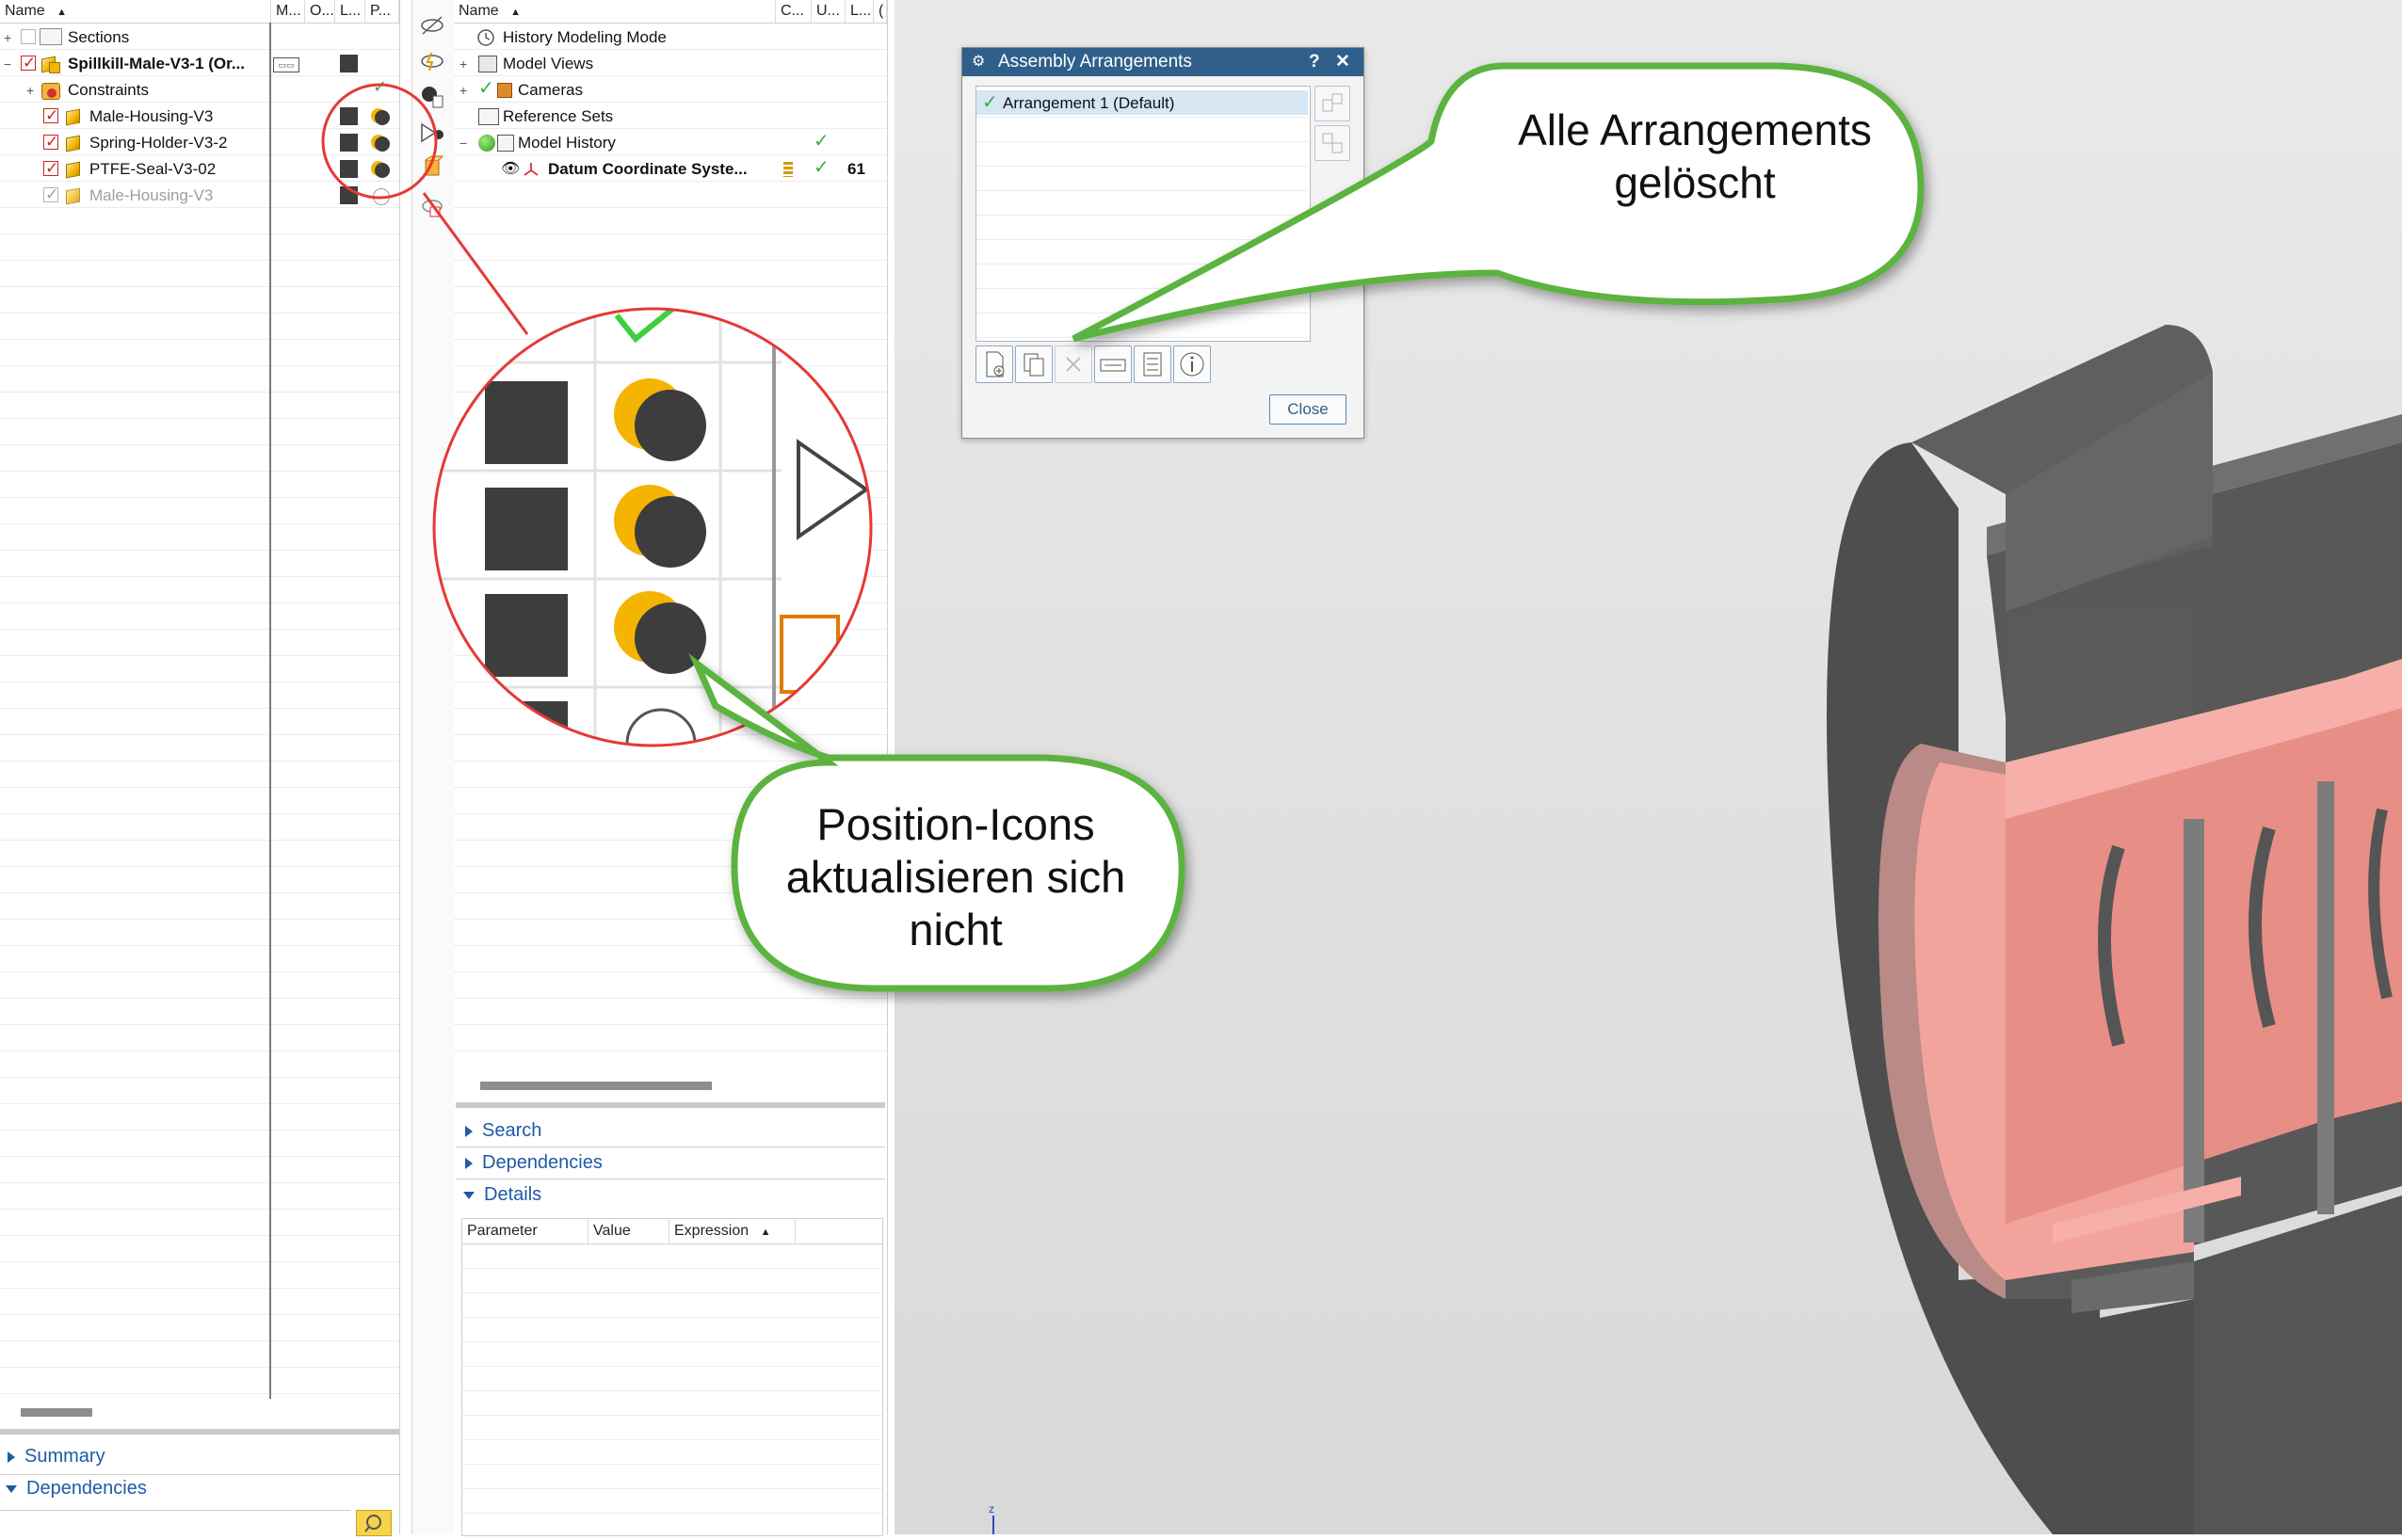  I want to click on column-header-expression: Expression ▲, so click(732, 1231).